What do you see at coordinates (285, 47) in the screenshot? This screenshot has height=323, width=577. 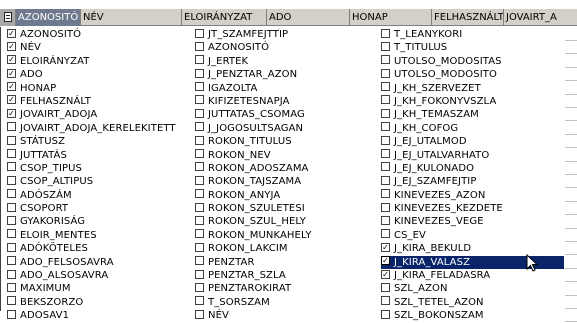 I see `column-option: AZONOSITÓ` at bounding box center [285, 47].